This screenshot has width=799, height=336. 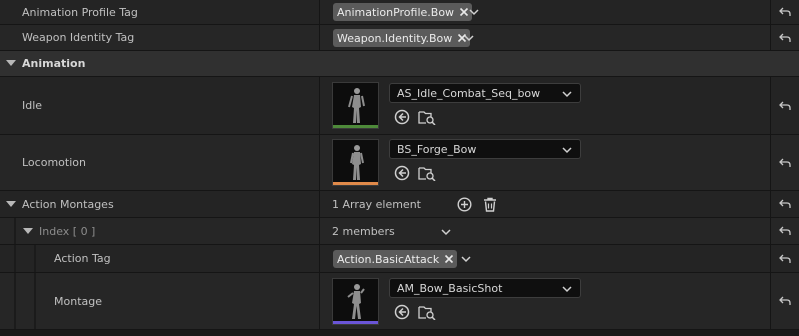 I want to click on gameplay-tag-chip: Weapon.Identity.Bow, so click(x=402, y=38).